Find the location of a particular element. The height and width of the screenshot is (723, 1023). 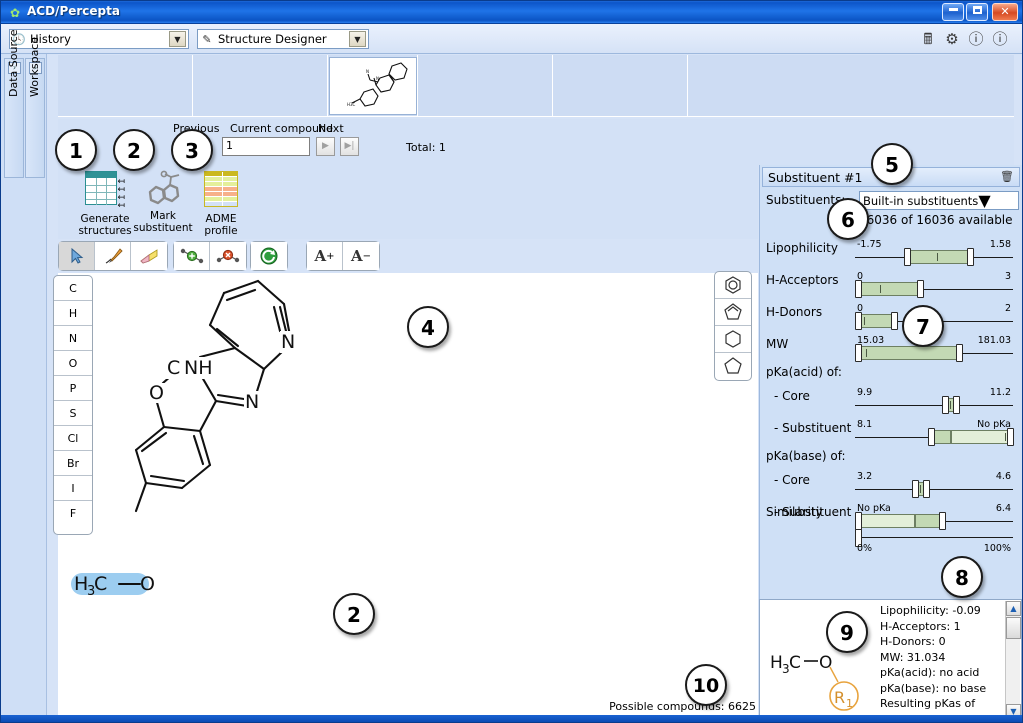

calculator-icon: 🖩 is located at coordinates (928, 39).